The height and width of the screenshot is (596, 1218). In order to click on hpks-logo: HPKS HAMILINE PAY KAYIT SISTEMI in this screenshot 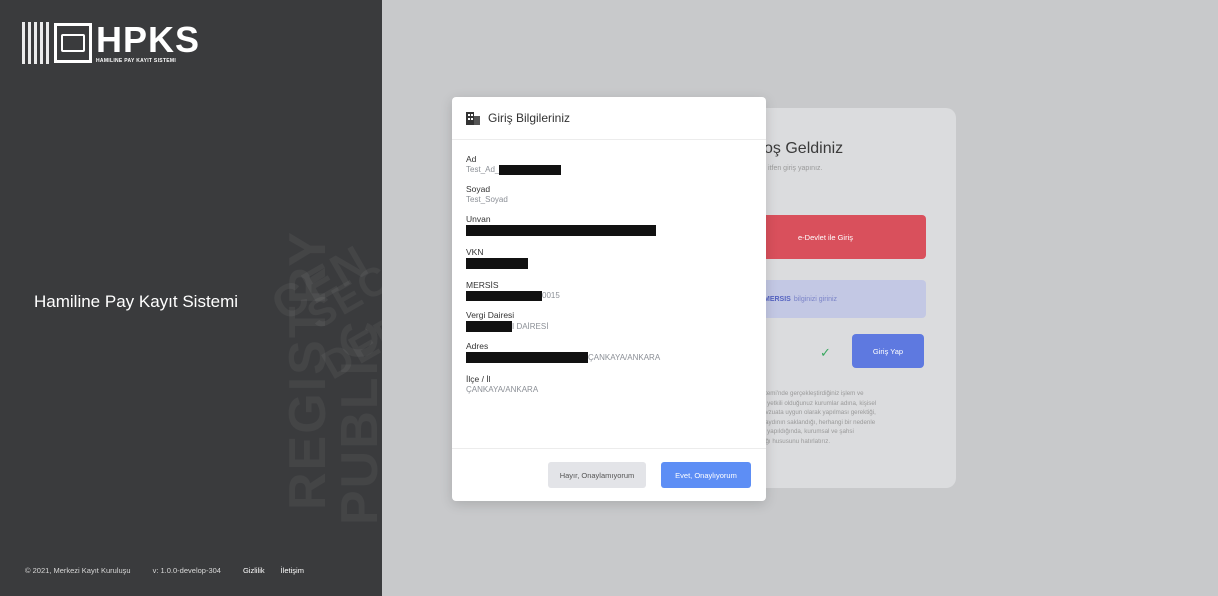, I will do `click(111, 43)`.